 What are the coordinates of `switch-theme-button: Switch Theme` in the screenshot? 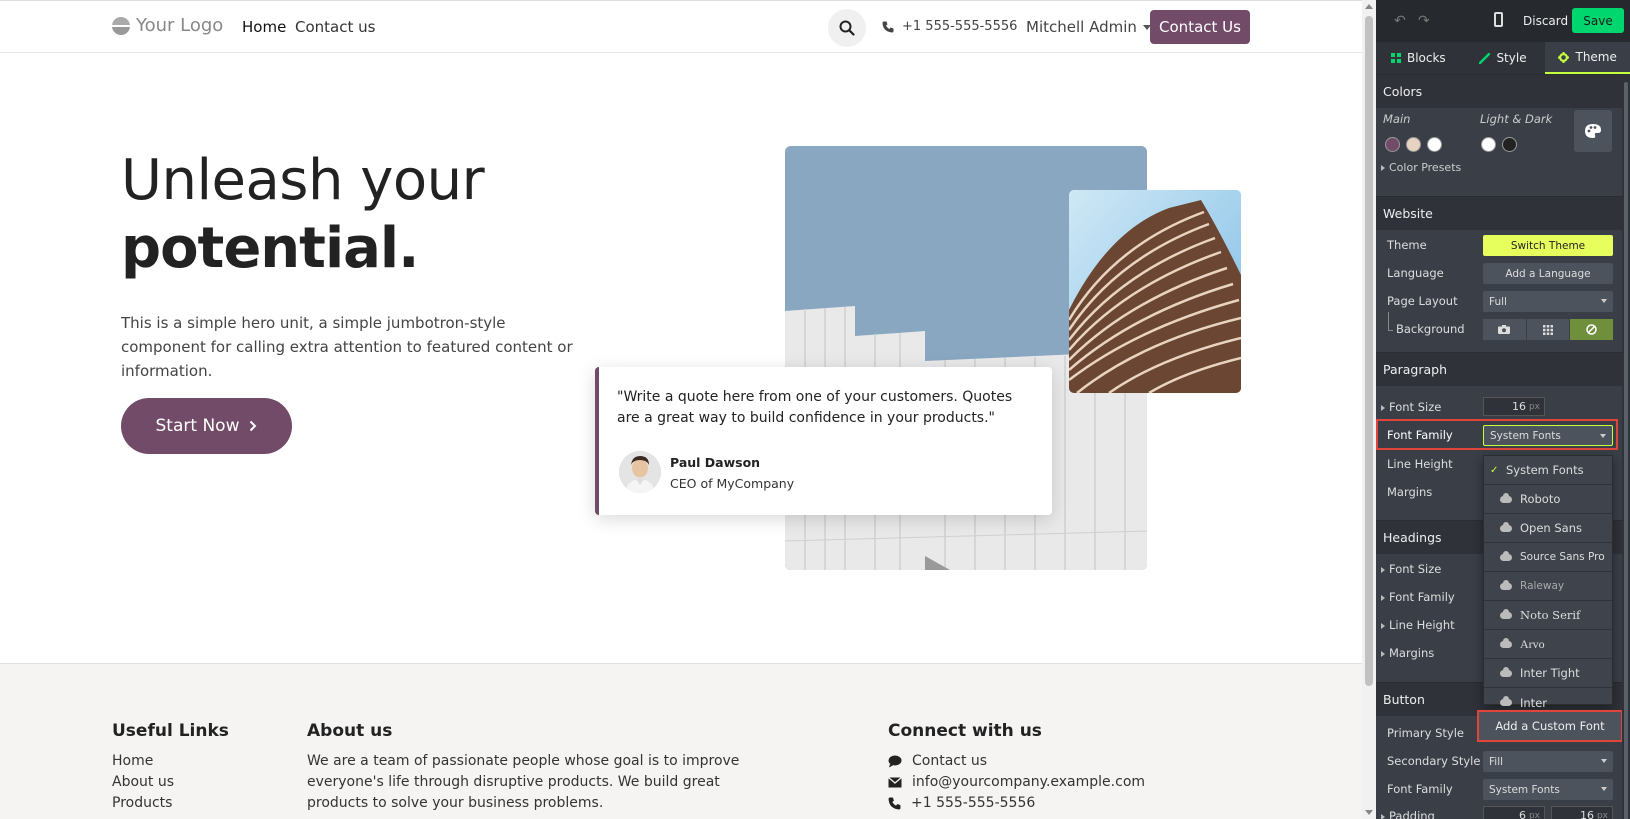 It's located at (1548, 245).